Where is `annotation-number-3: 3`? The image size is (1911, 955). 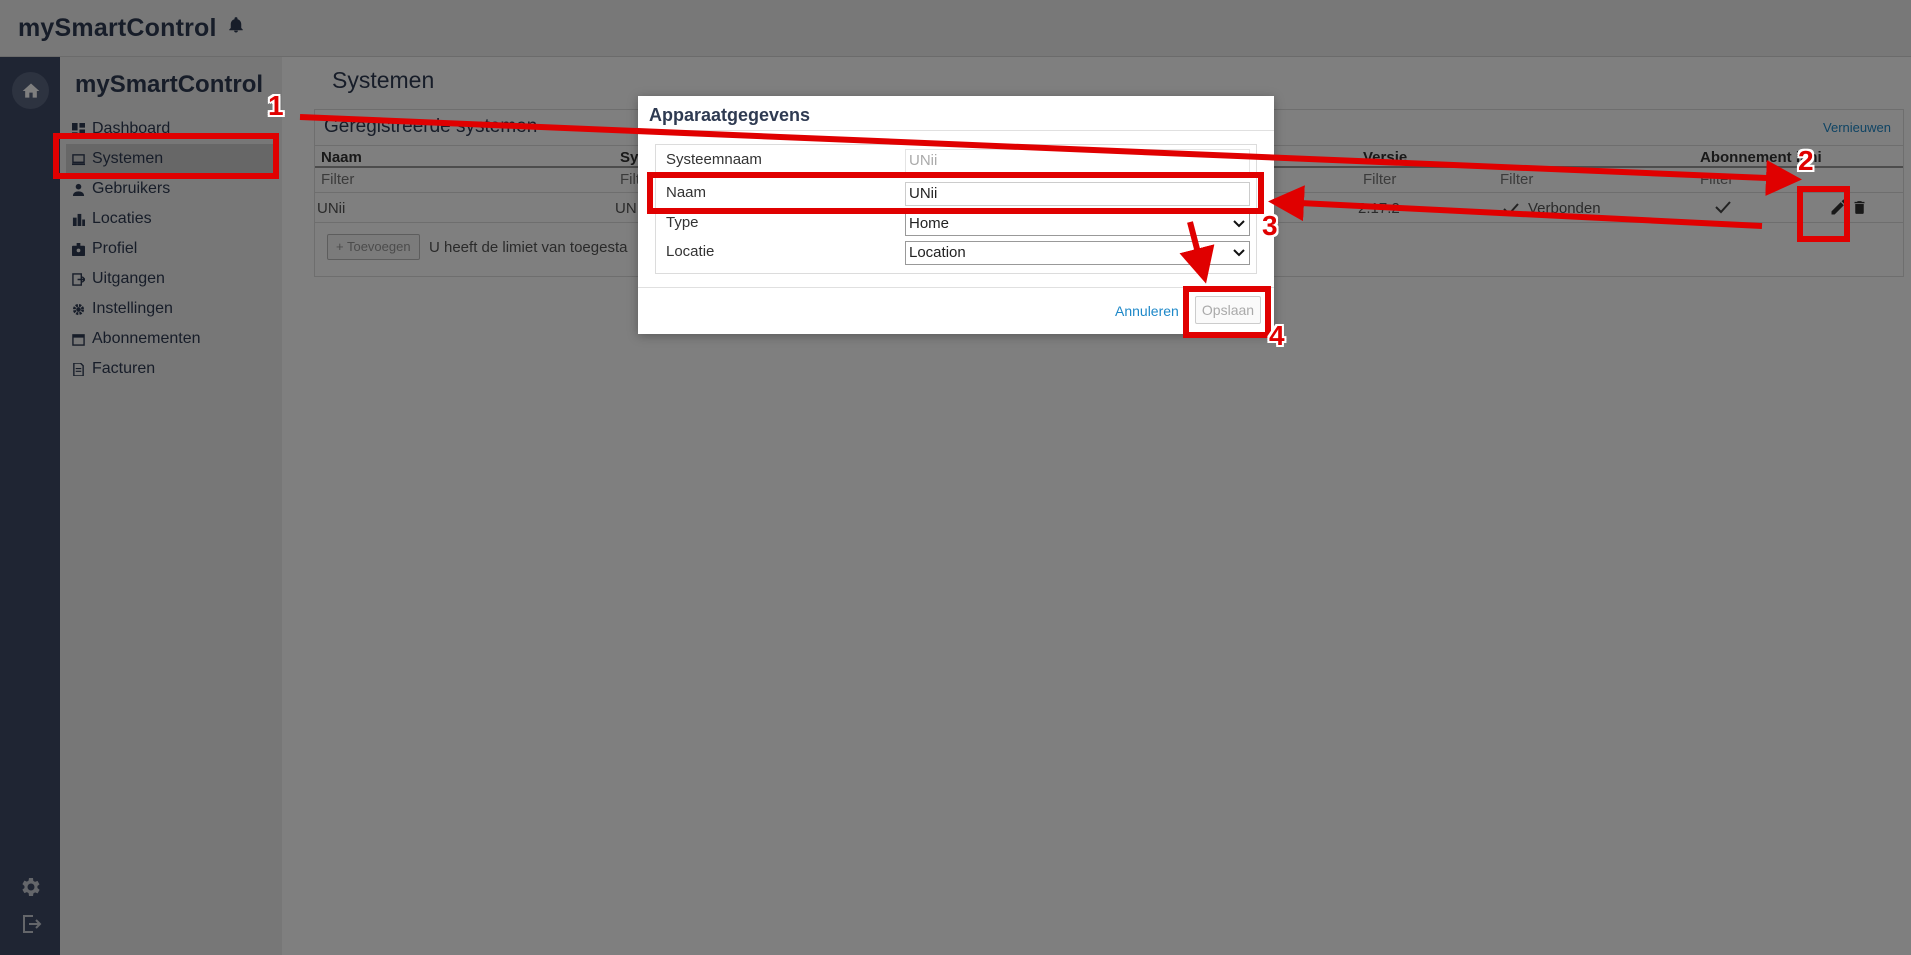 annotation-number-3: 3 is located at coordinates (1270, 225).